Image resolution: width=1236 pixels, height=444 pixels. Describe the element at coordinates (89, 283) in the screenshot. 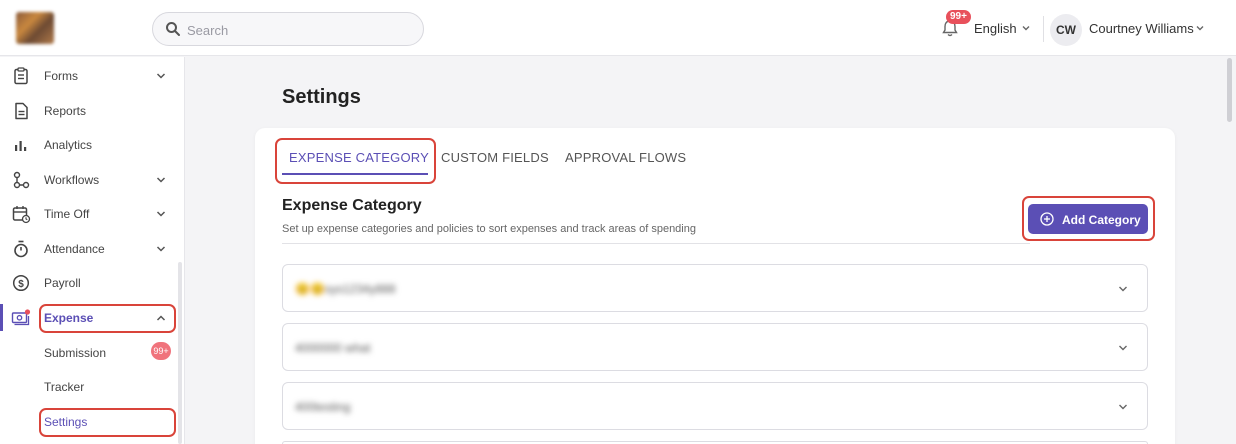

I see `sidebar-item-payroll: $ Payroll` at that location.